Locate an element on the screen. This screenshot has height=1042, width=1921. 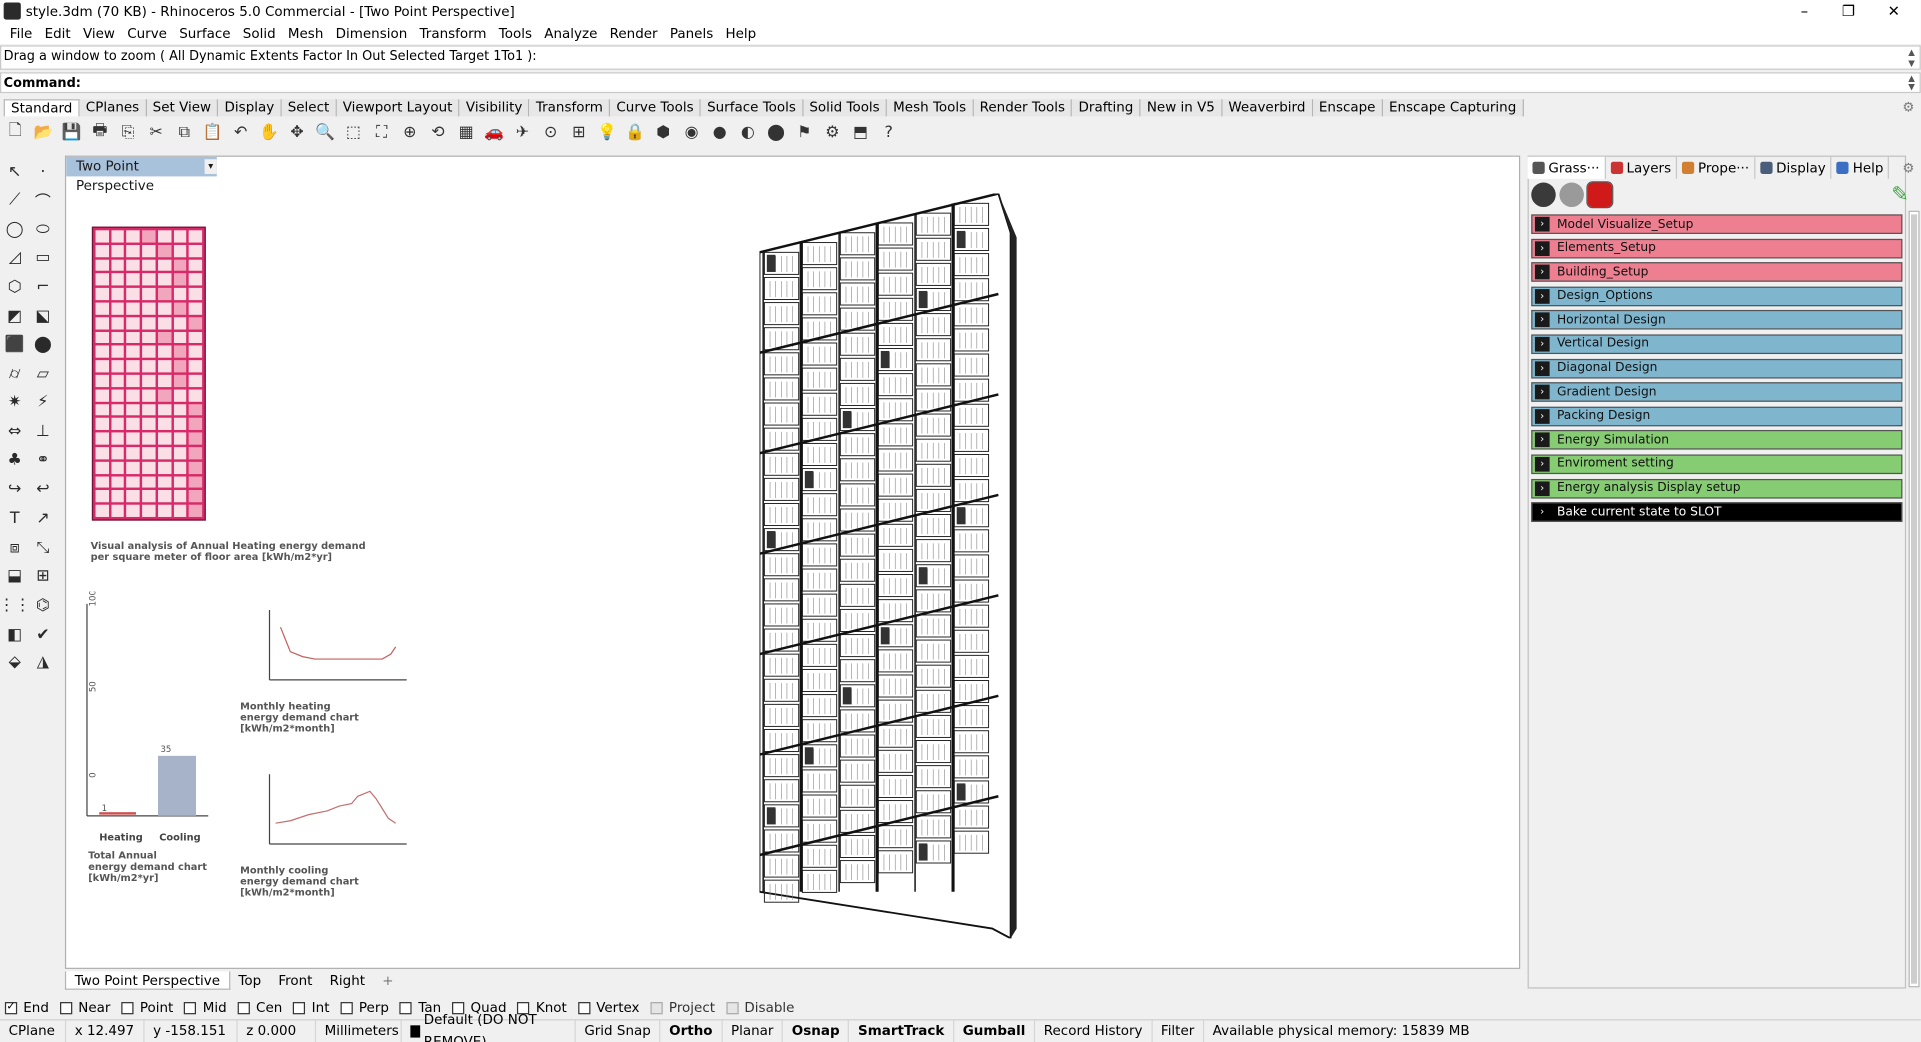
text-icon: T is located at coordinates (14, 518).